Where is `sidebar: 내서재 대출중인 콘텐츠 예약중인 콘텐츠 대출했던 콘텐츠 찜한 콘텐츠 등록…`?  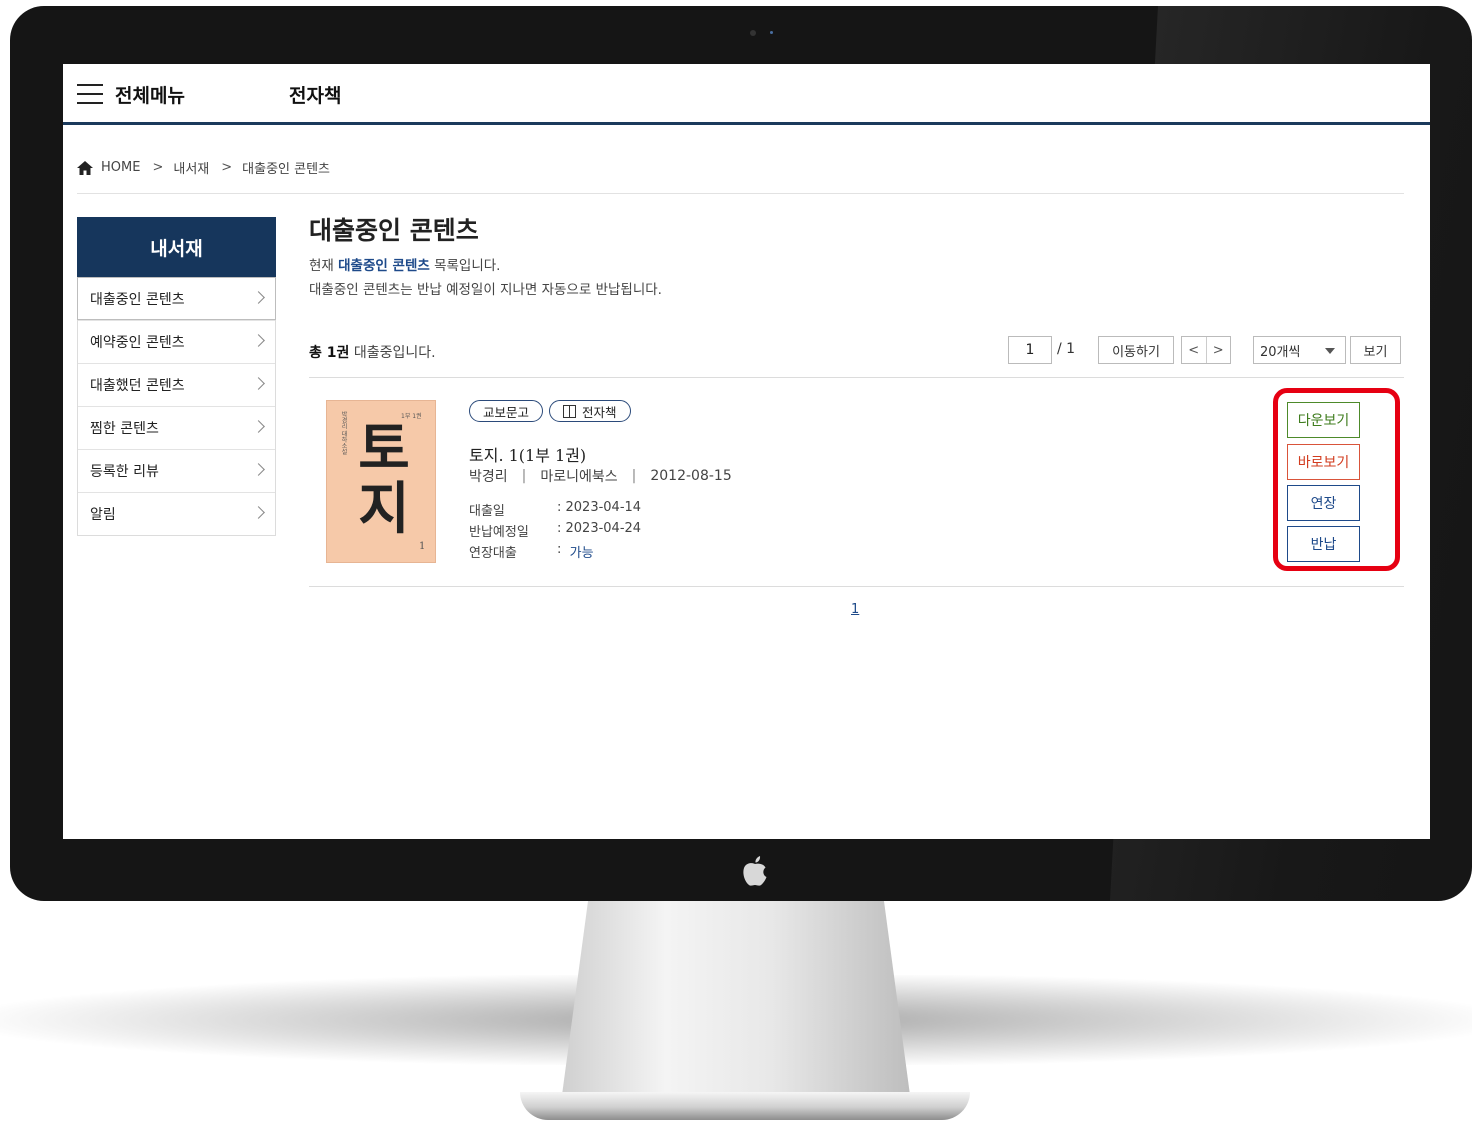 sidebar: 내서재 대출중인 콘텐츠 예약중인 콘텐츠 대출했던 콘텐츠 찜한 콘텐츠 등록… is located at coordinates (176, 376).